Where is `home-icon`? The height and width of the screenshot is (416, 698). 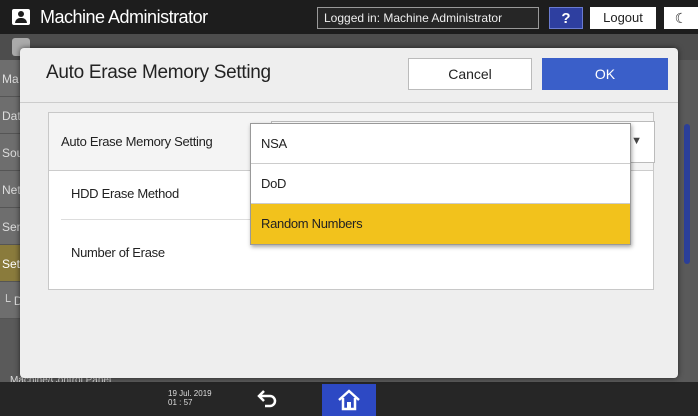
home-icon is located at coordinates (349, 400).